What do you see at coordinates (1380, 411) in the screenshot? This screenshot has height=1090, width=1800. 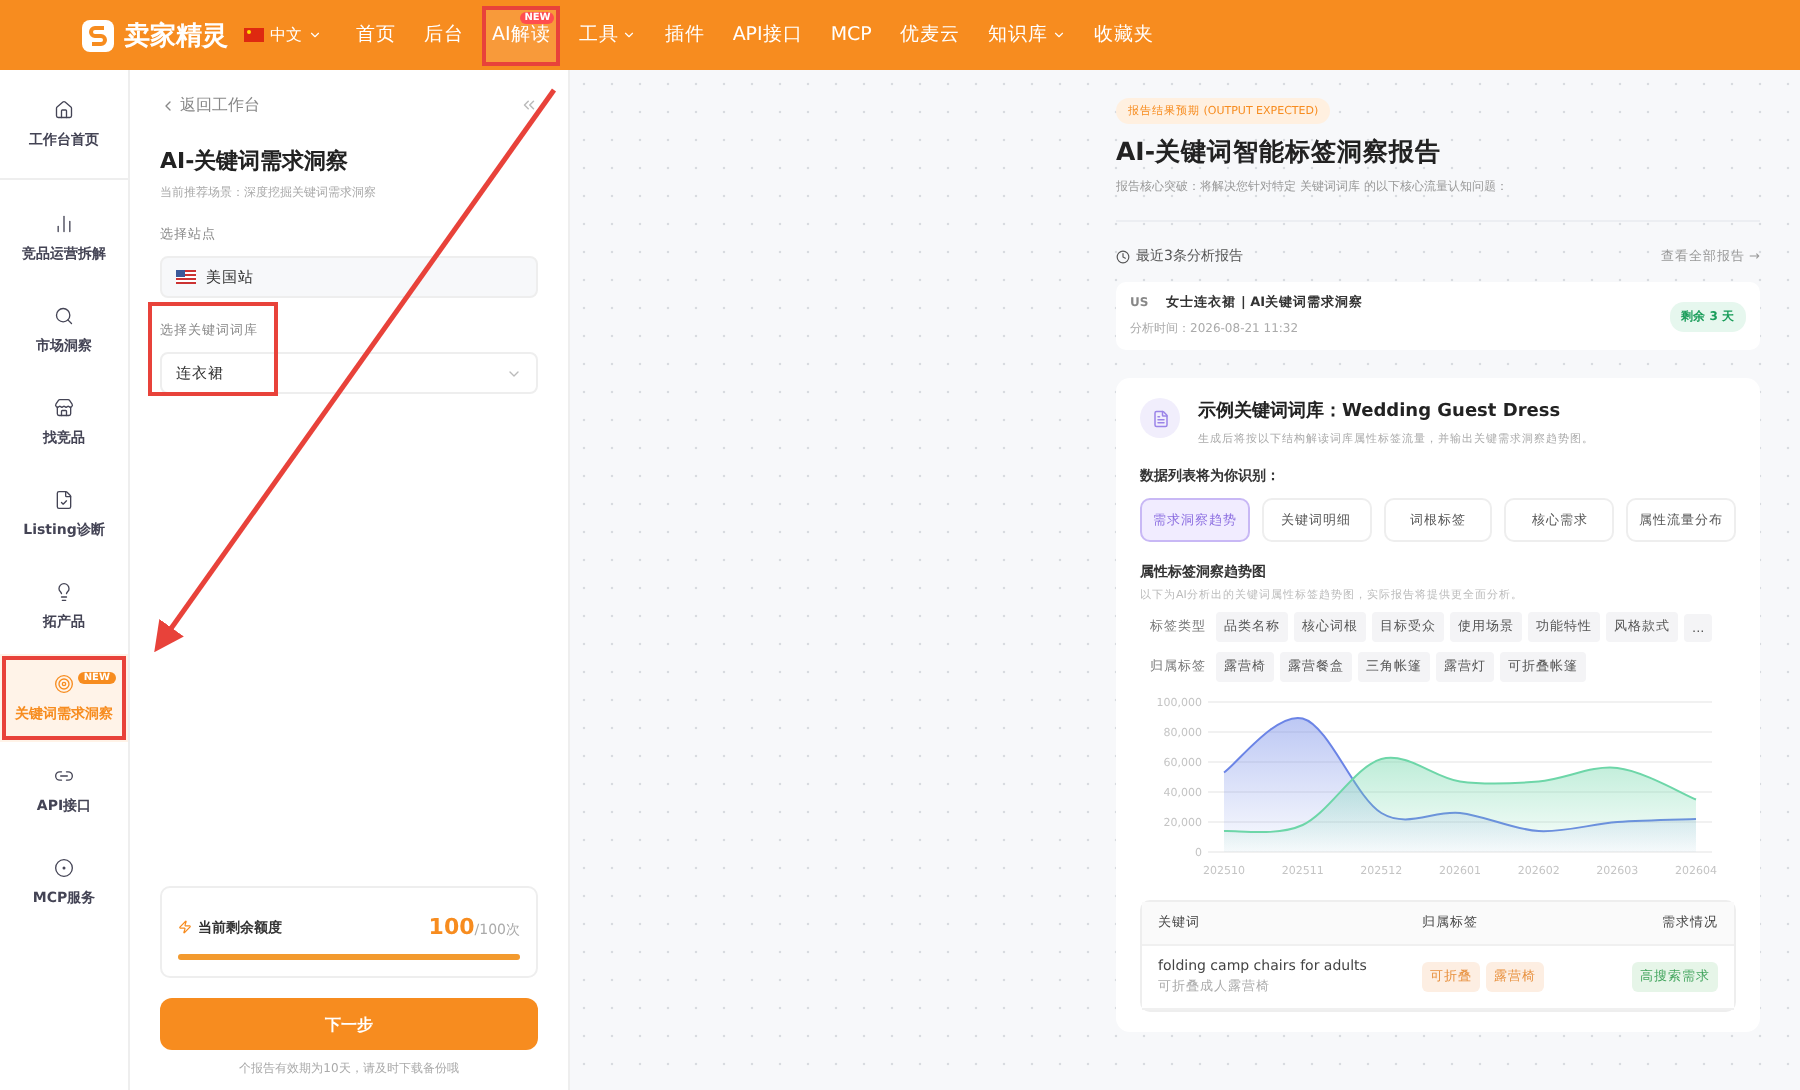 I see `sample-title: 示例关键词词库：Wedding Guest Dress` at bounding box center [1380, 411].